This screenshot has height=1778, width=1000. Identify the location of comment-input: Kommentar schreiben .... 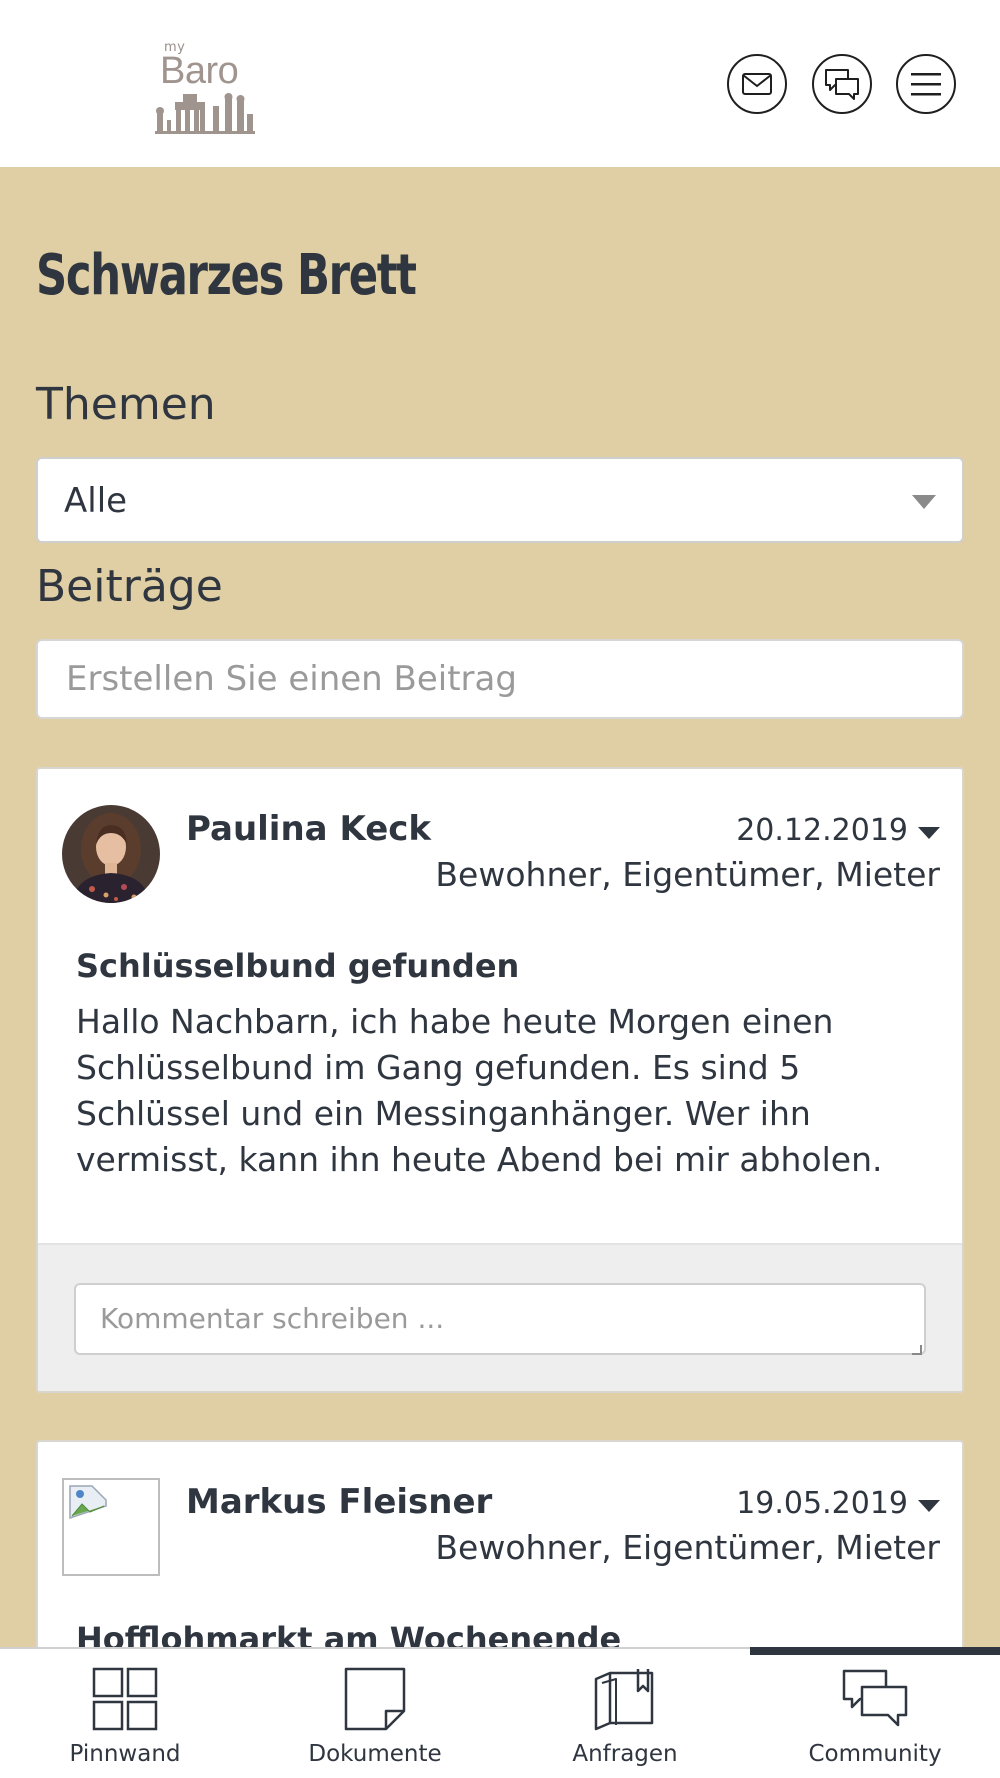
(500, 1319).